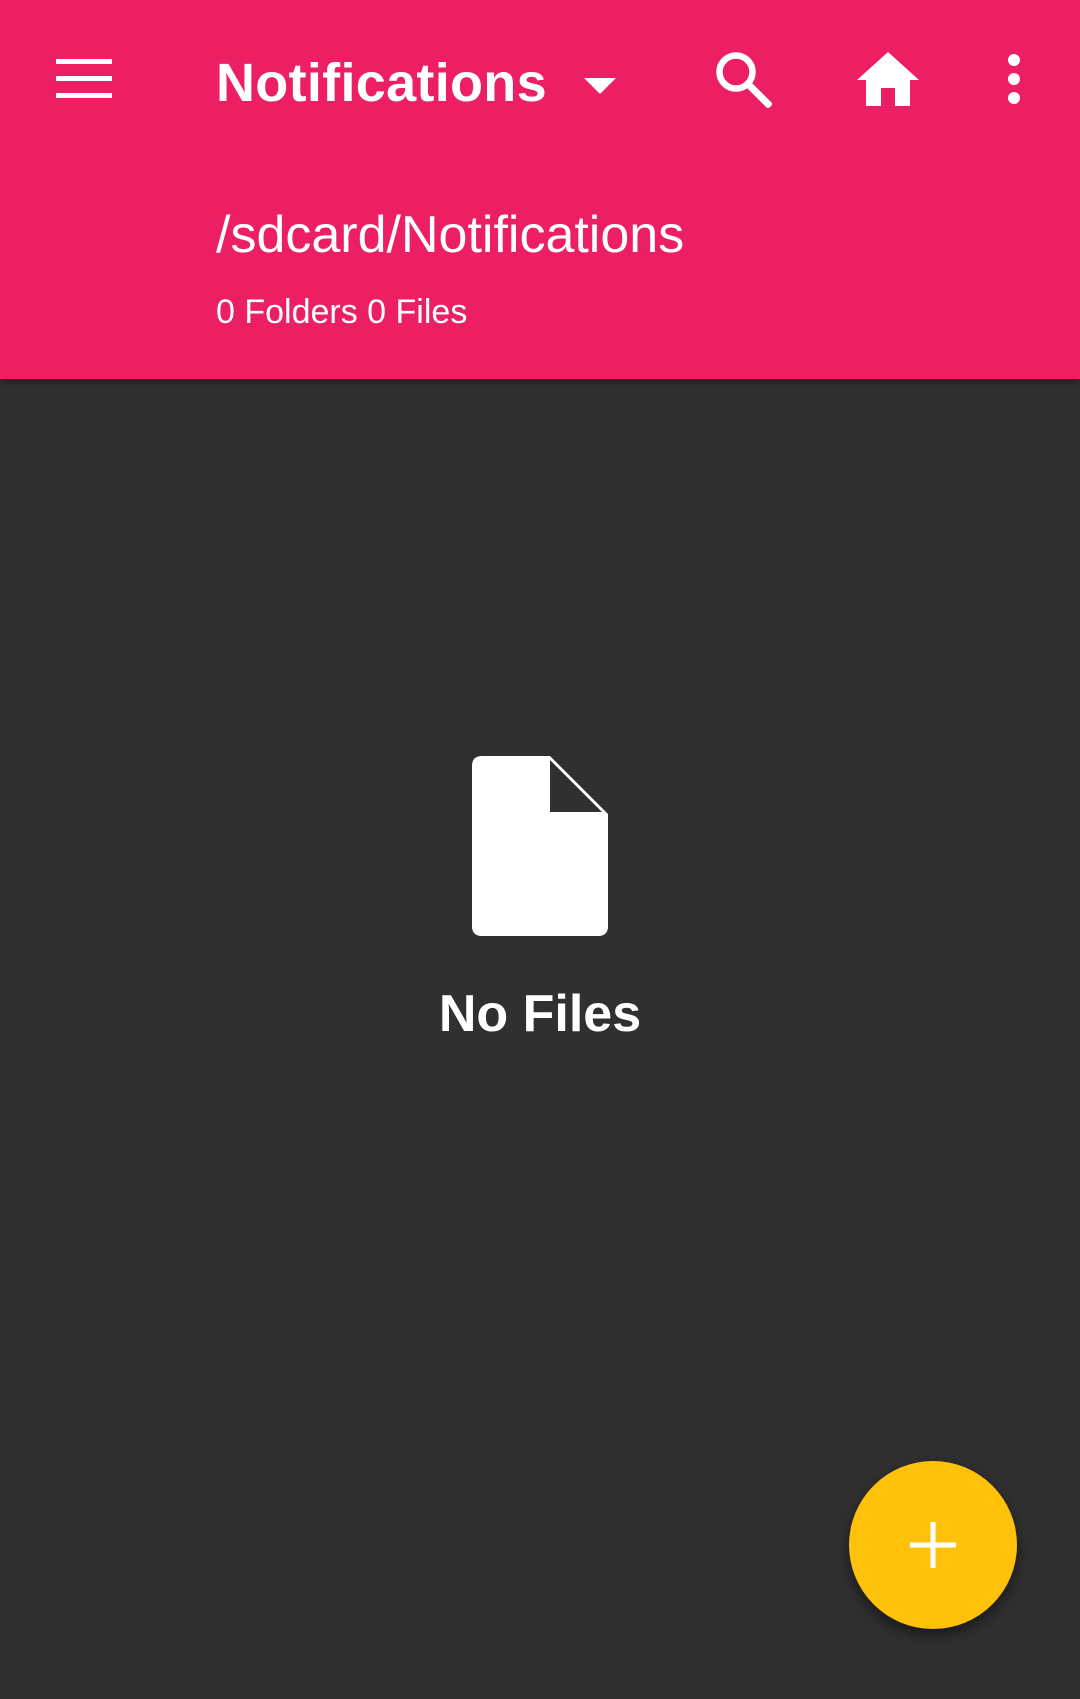  Describe the element at coordinates (540, 846) in the screenshot. I see `file-icon` at that location.